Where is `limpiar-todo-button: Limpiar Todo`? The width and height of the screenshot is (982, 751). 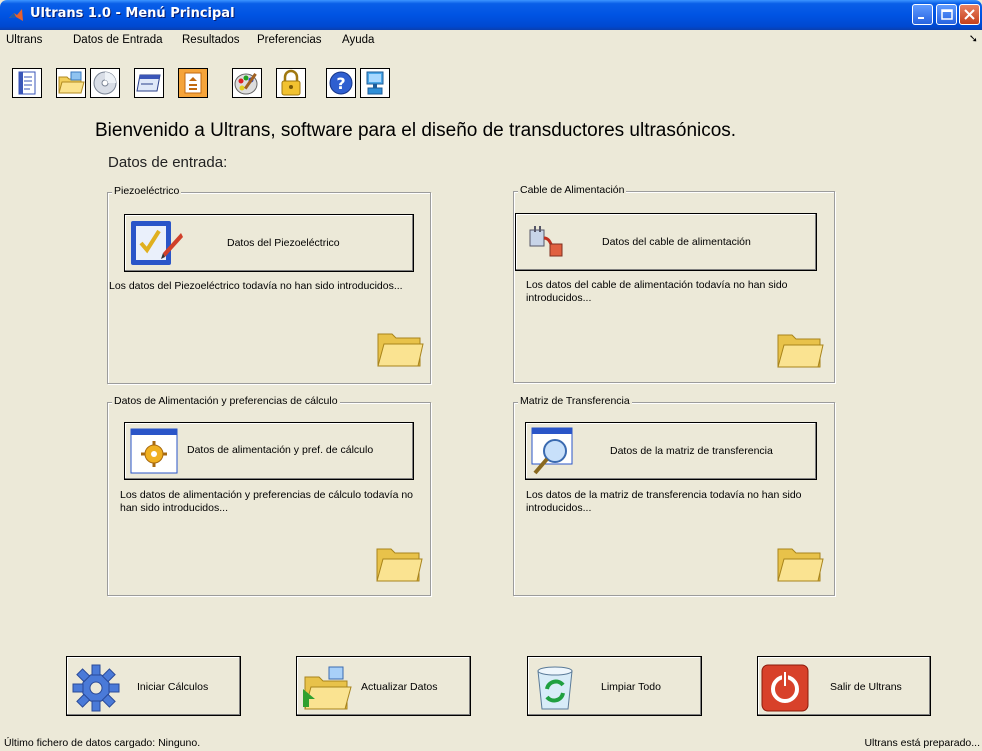 limpiar-todo-button: Limpiar Todo is located at coordinates (614, 686).